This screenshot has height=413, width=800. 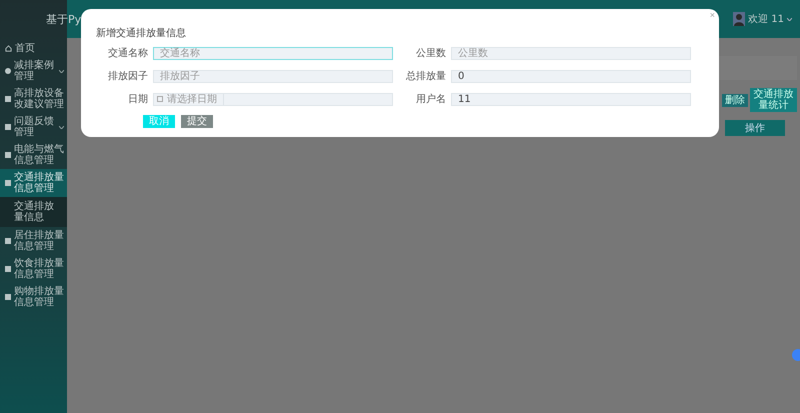 I want to click on sidebar-item: 高排放设备改建议管理, so click(x=33, y=99).